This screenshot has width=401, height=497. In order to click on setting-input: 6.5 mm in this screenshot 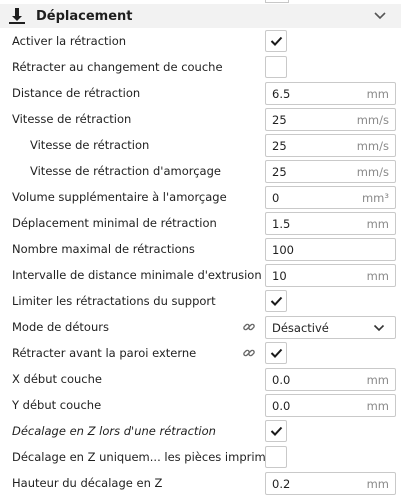, I will do `click(330, 93)`.